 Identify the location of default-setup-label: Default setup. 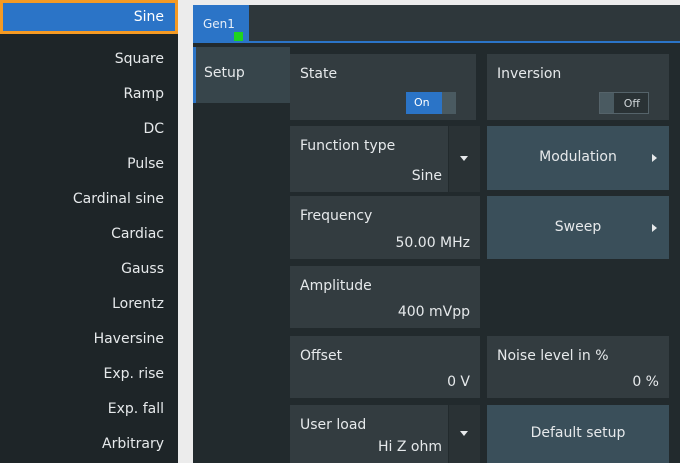
(578, 433).